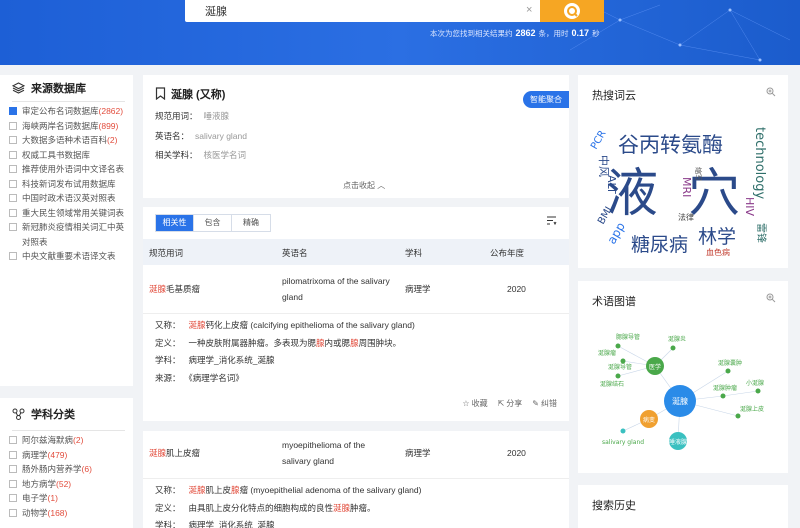  Describe the element at coordinates (599, 140) in the screenshot. I see `word-cloud-item: PCR` at that location.